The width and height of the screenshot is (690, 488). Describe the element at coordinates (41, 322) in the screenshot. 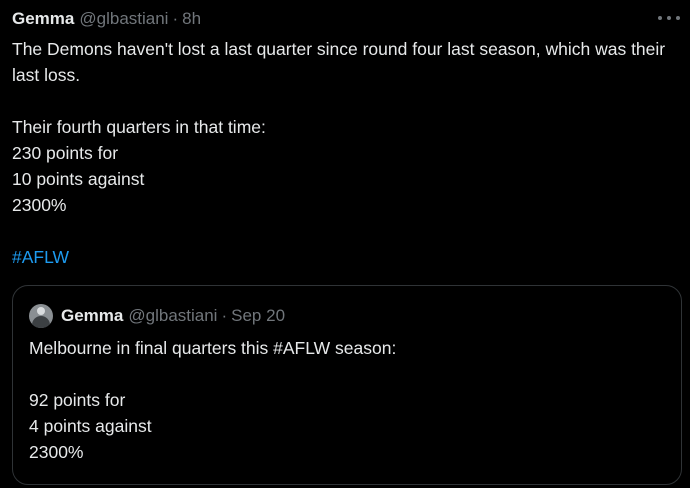

I see `avatar-shoulders` at that location.